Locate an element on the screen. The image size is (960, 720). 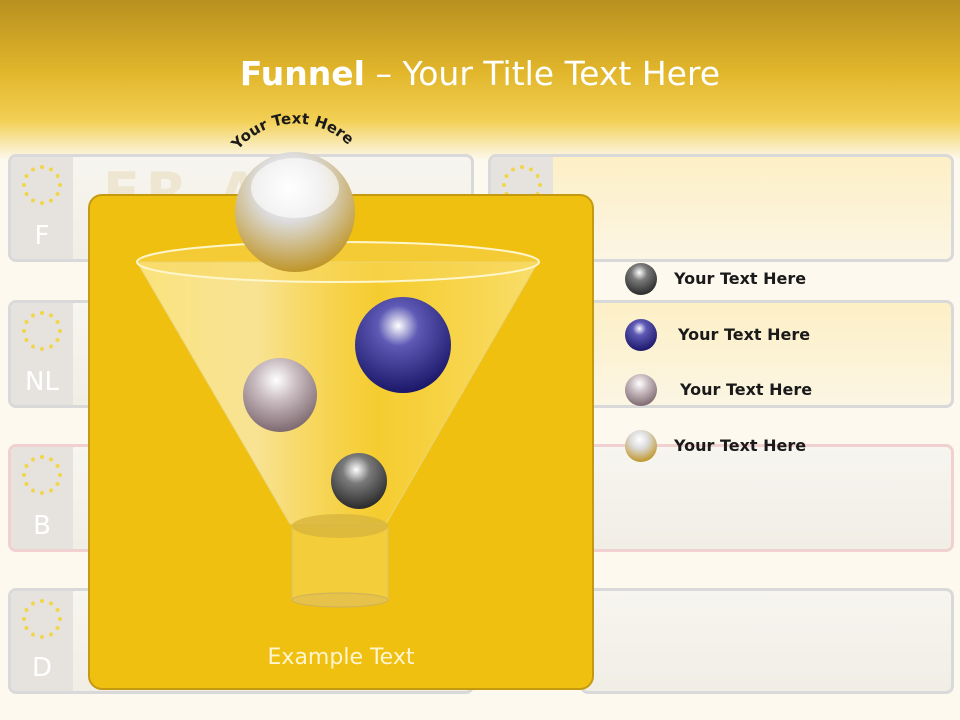
ball-gold-highlight is located at coordinates (295, 188).